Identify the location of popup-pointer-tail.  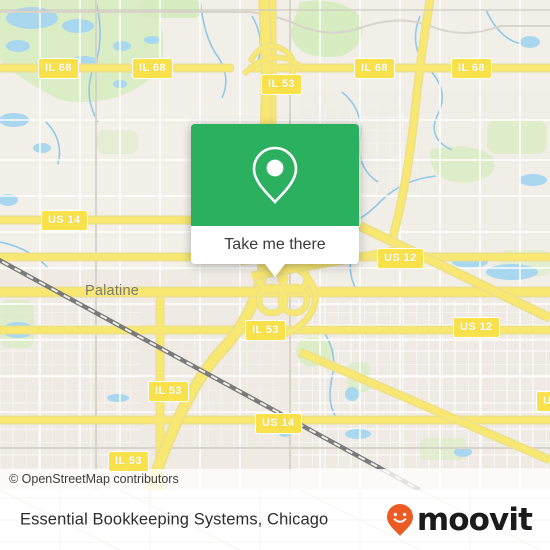
(275, 270).